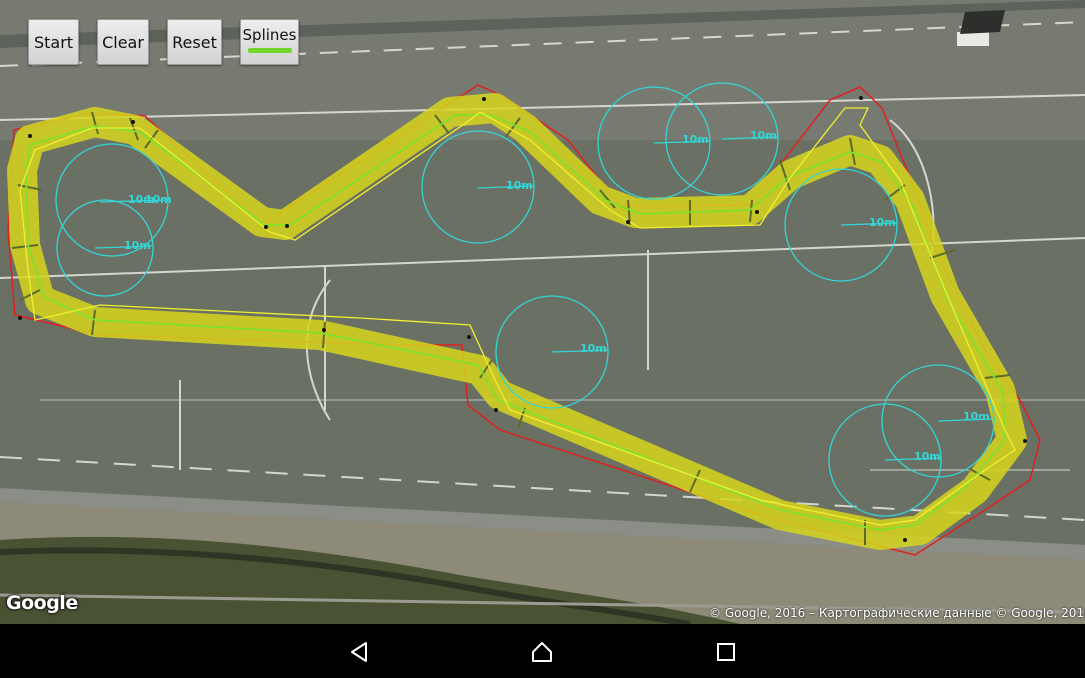  What do you see at coordinates (269, 34) in the screenshot?
I see `splines-label: Splines` at bounding box center [269, 34].